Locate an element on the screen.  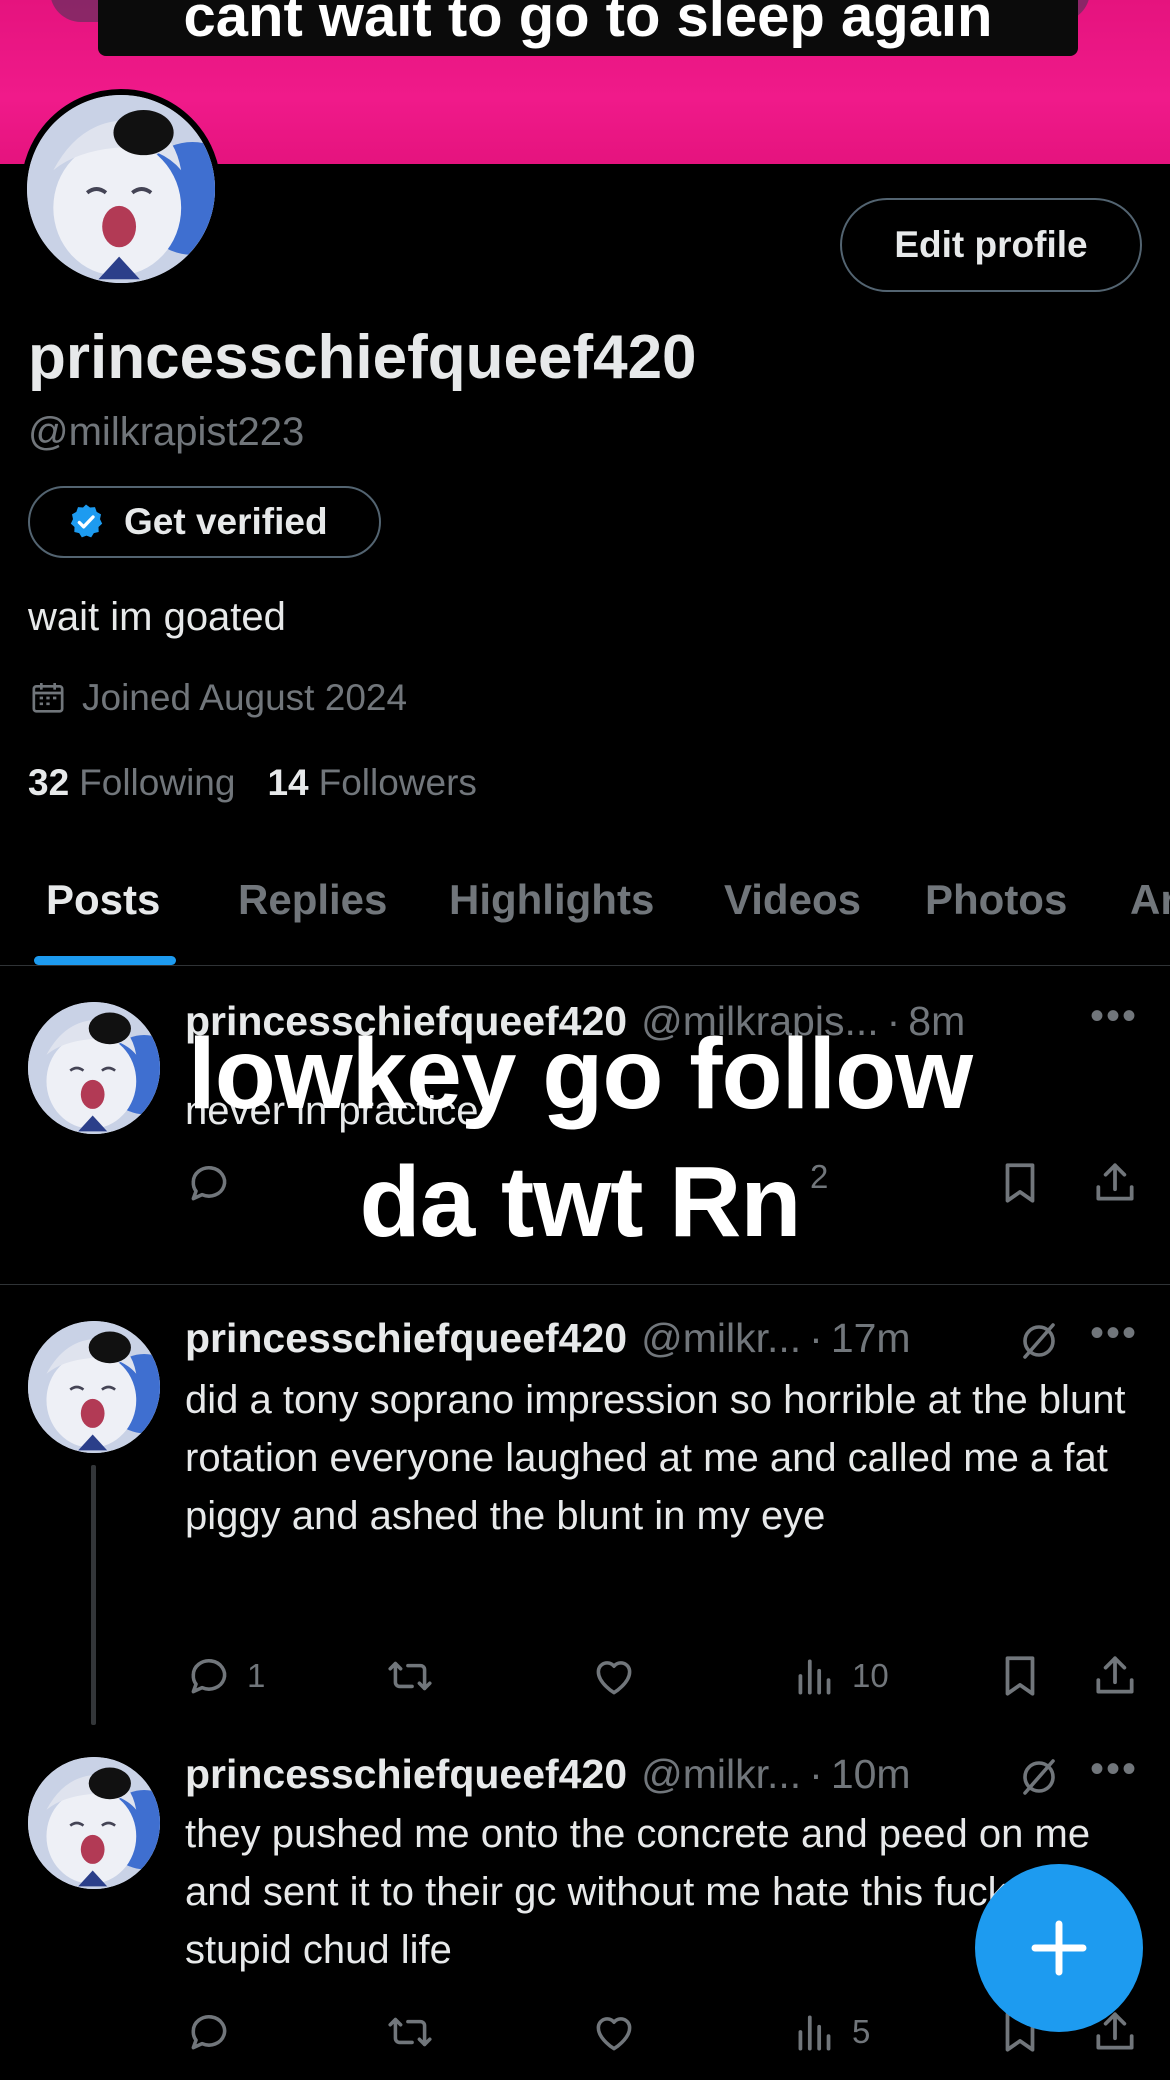
active-tab-indicator is located at coordinates (105, 960).